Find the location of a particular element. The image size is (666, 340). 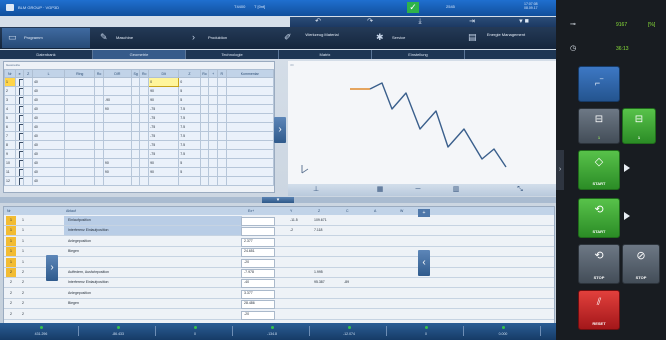

download-button: ⤓ is located at coordinates (420, 22).